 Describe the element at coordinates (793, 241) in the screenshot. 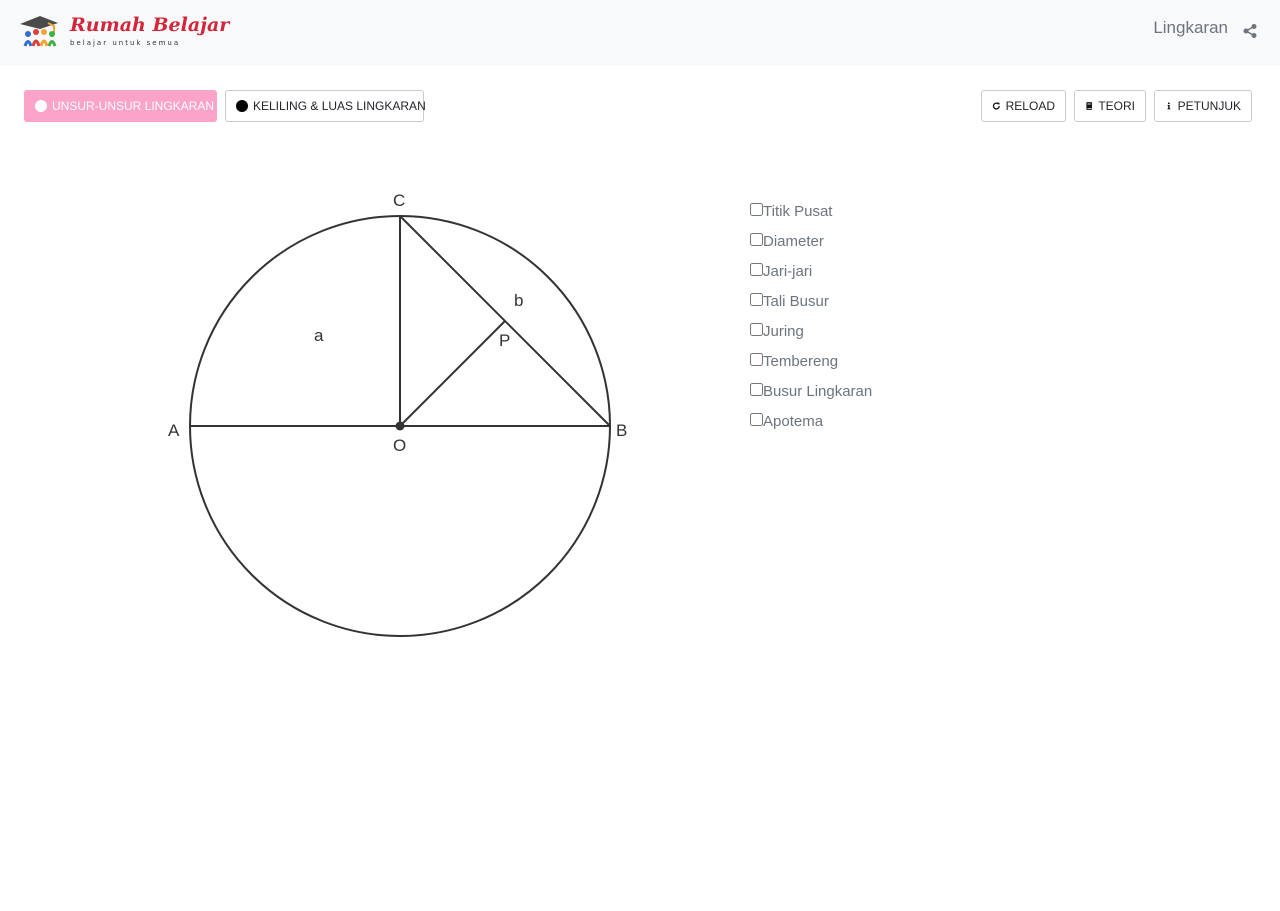

I see `option-label: Diameter` at that location.